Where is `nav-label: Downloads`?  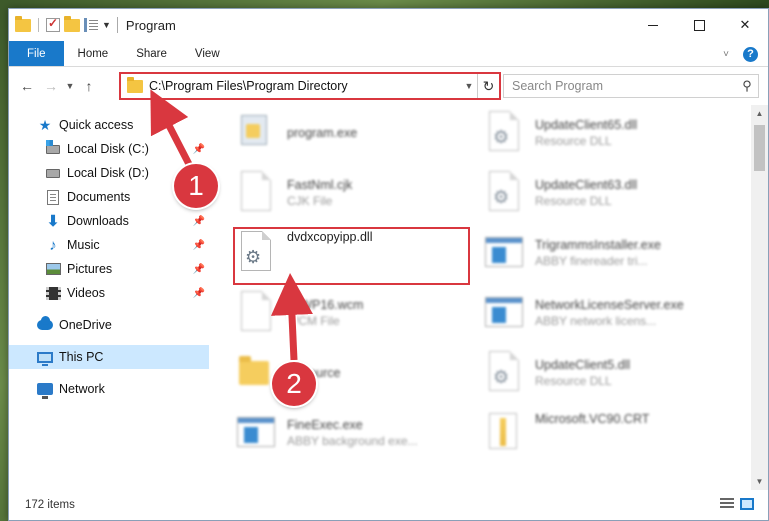
nav-label: Downloads is located at coordinates (98, 221).